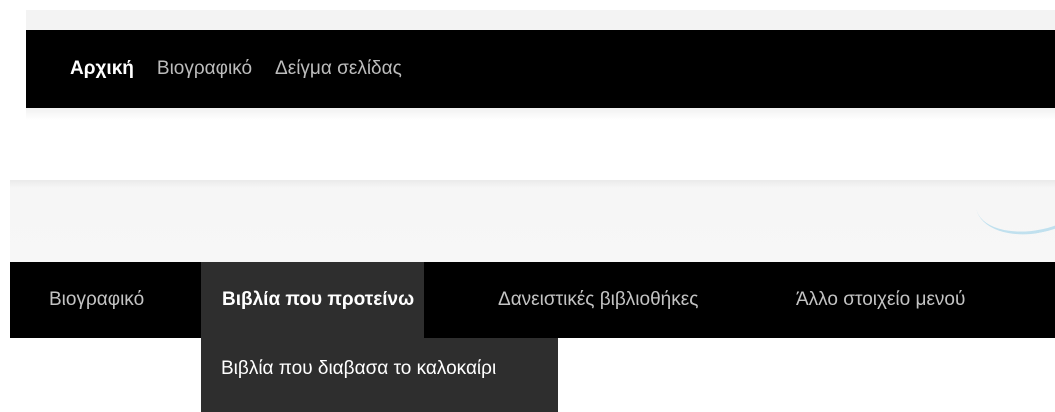 Image resolution: width=1055 pixels, height=412 pixels. I want to click on decorative-swoosh, so click(1011, 212).